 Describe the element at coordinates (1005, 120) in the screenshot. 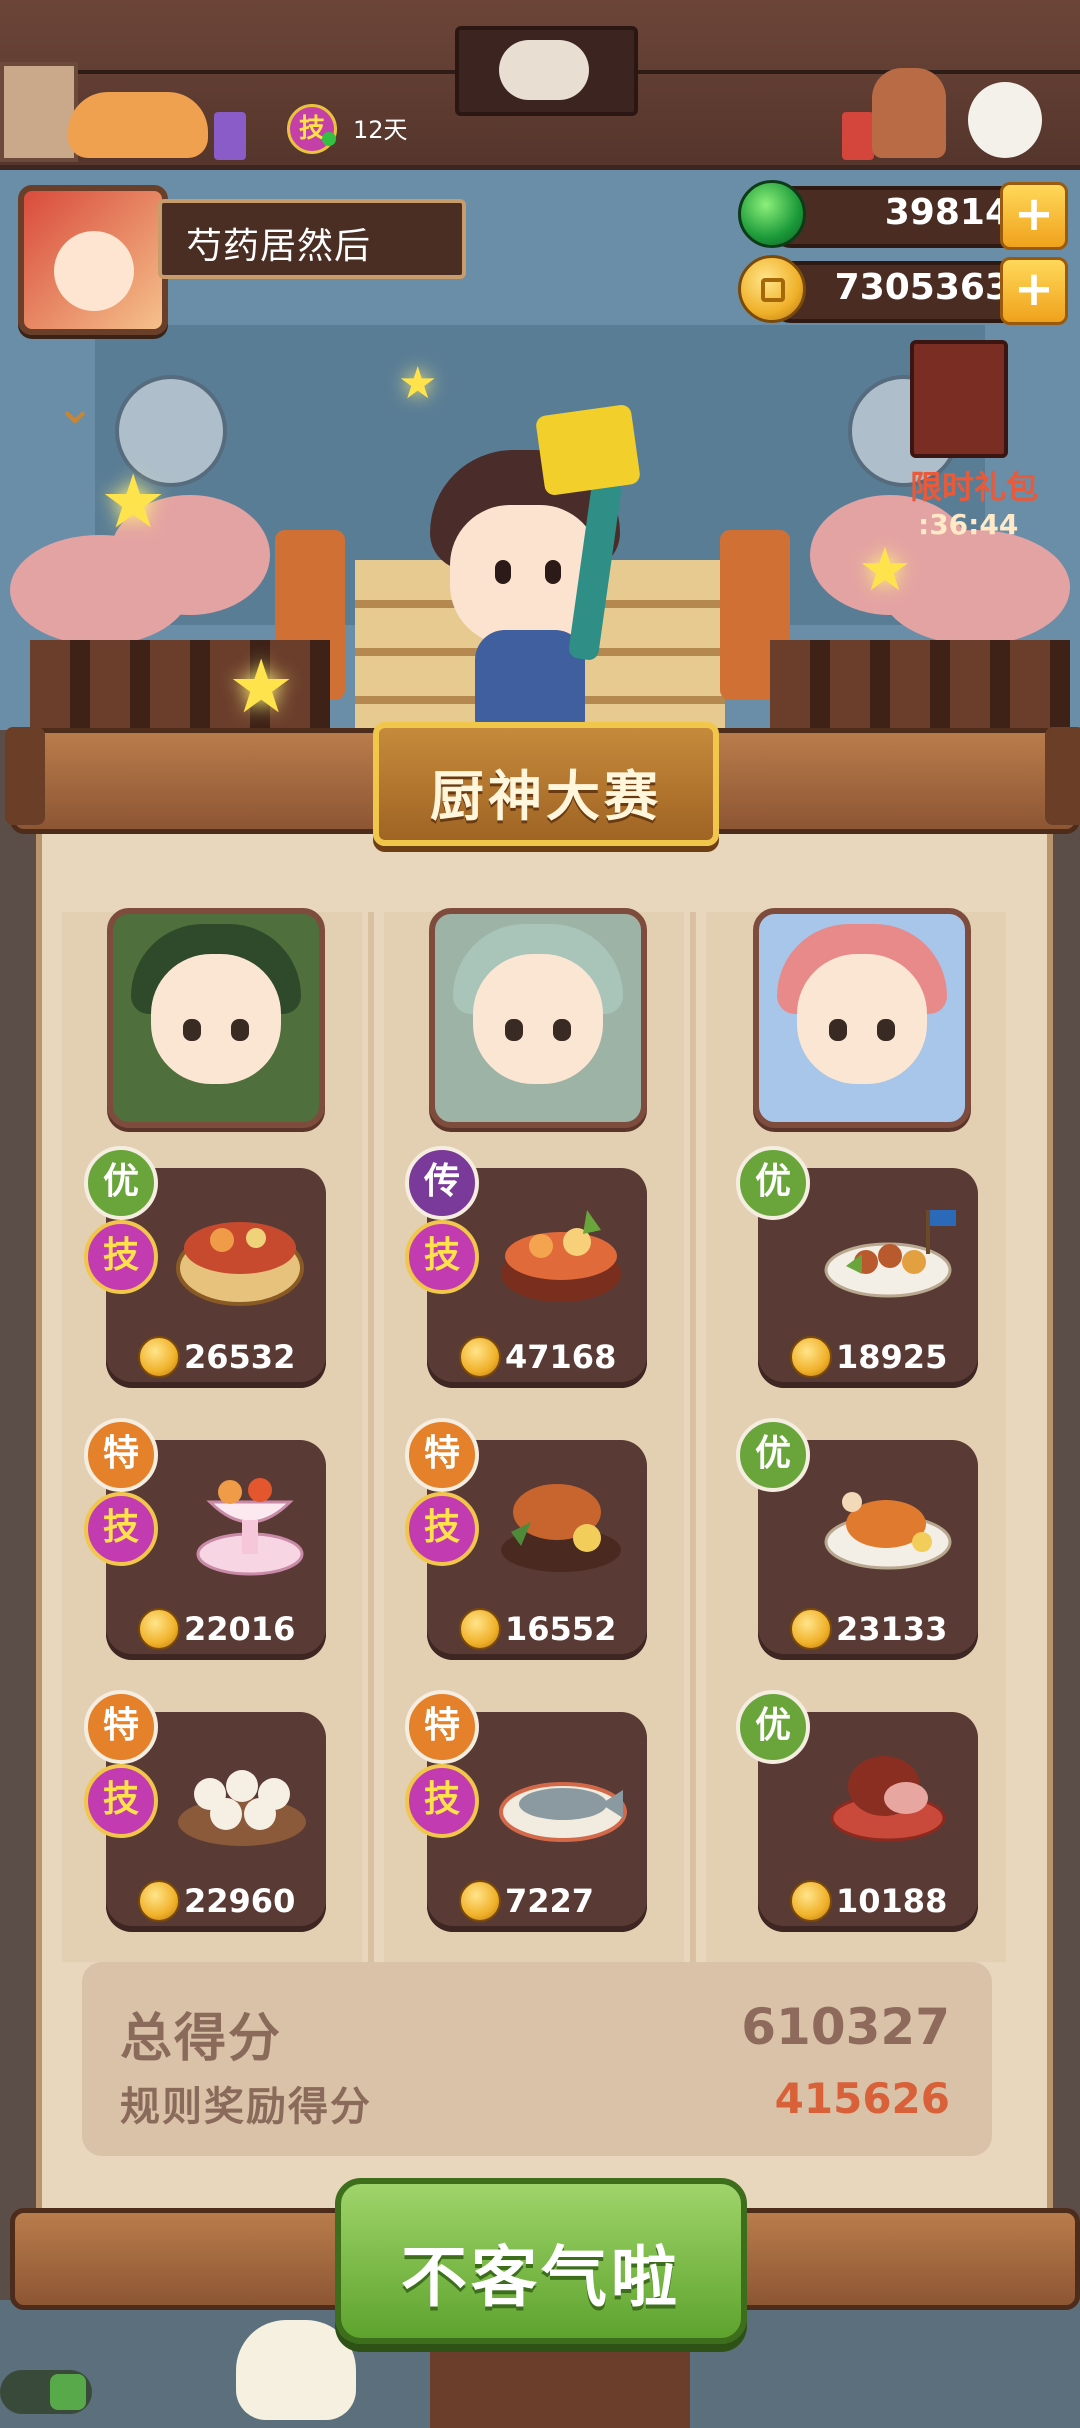

I see `white-cat-icon` at that location.